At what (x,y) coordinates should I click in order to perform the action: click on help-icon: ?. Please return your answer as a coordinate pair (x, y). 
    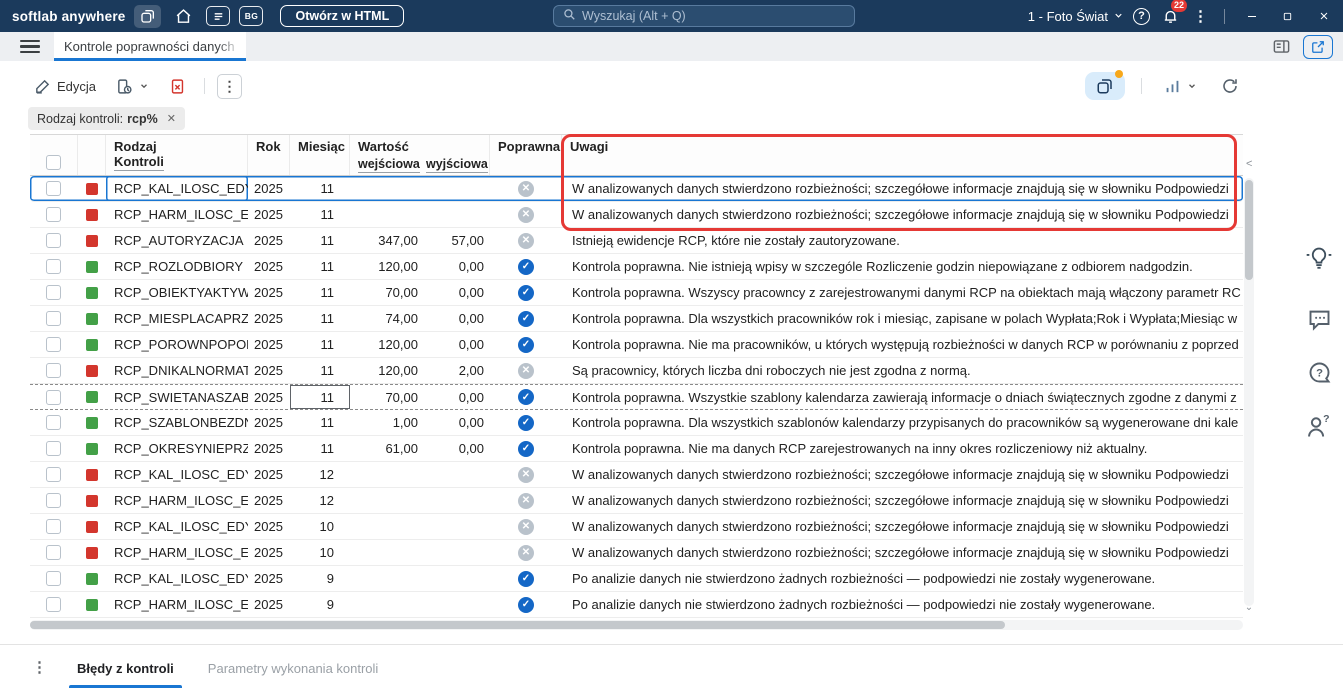
    Looking at the image, I should click on (1141, 16).